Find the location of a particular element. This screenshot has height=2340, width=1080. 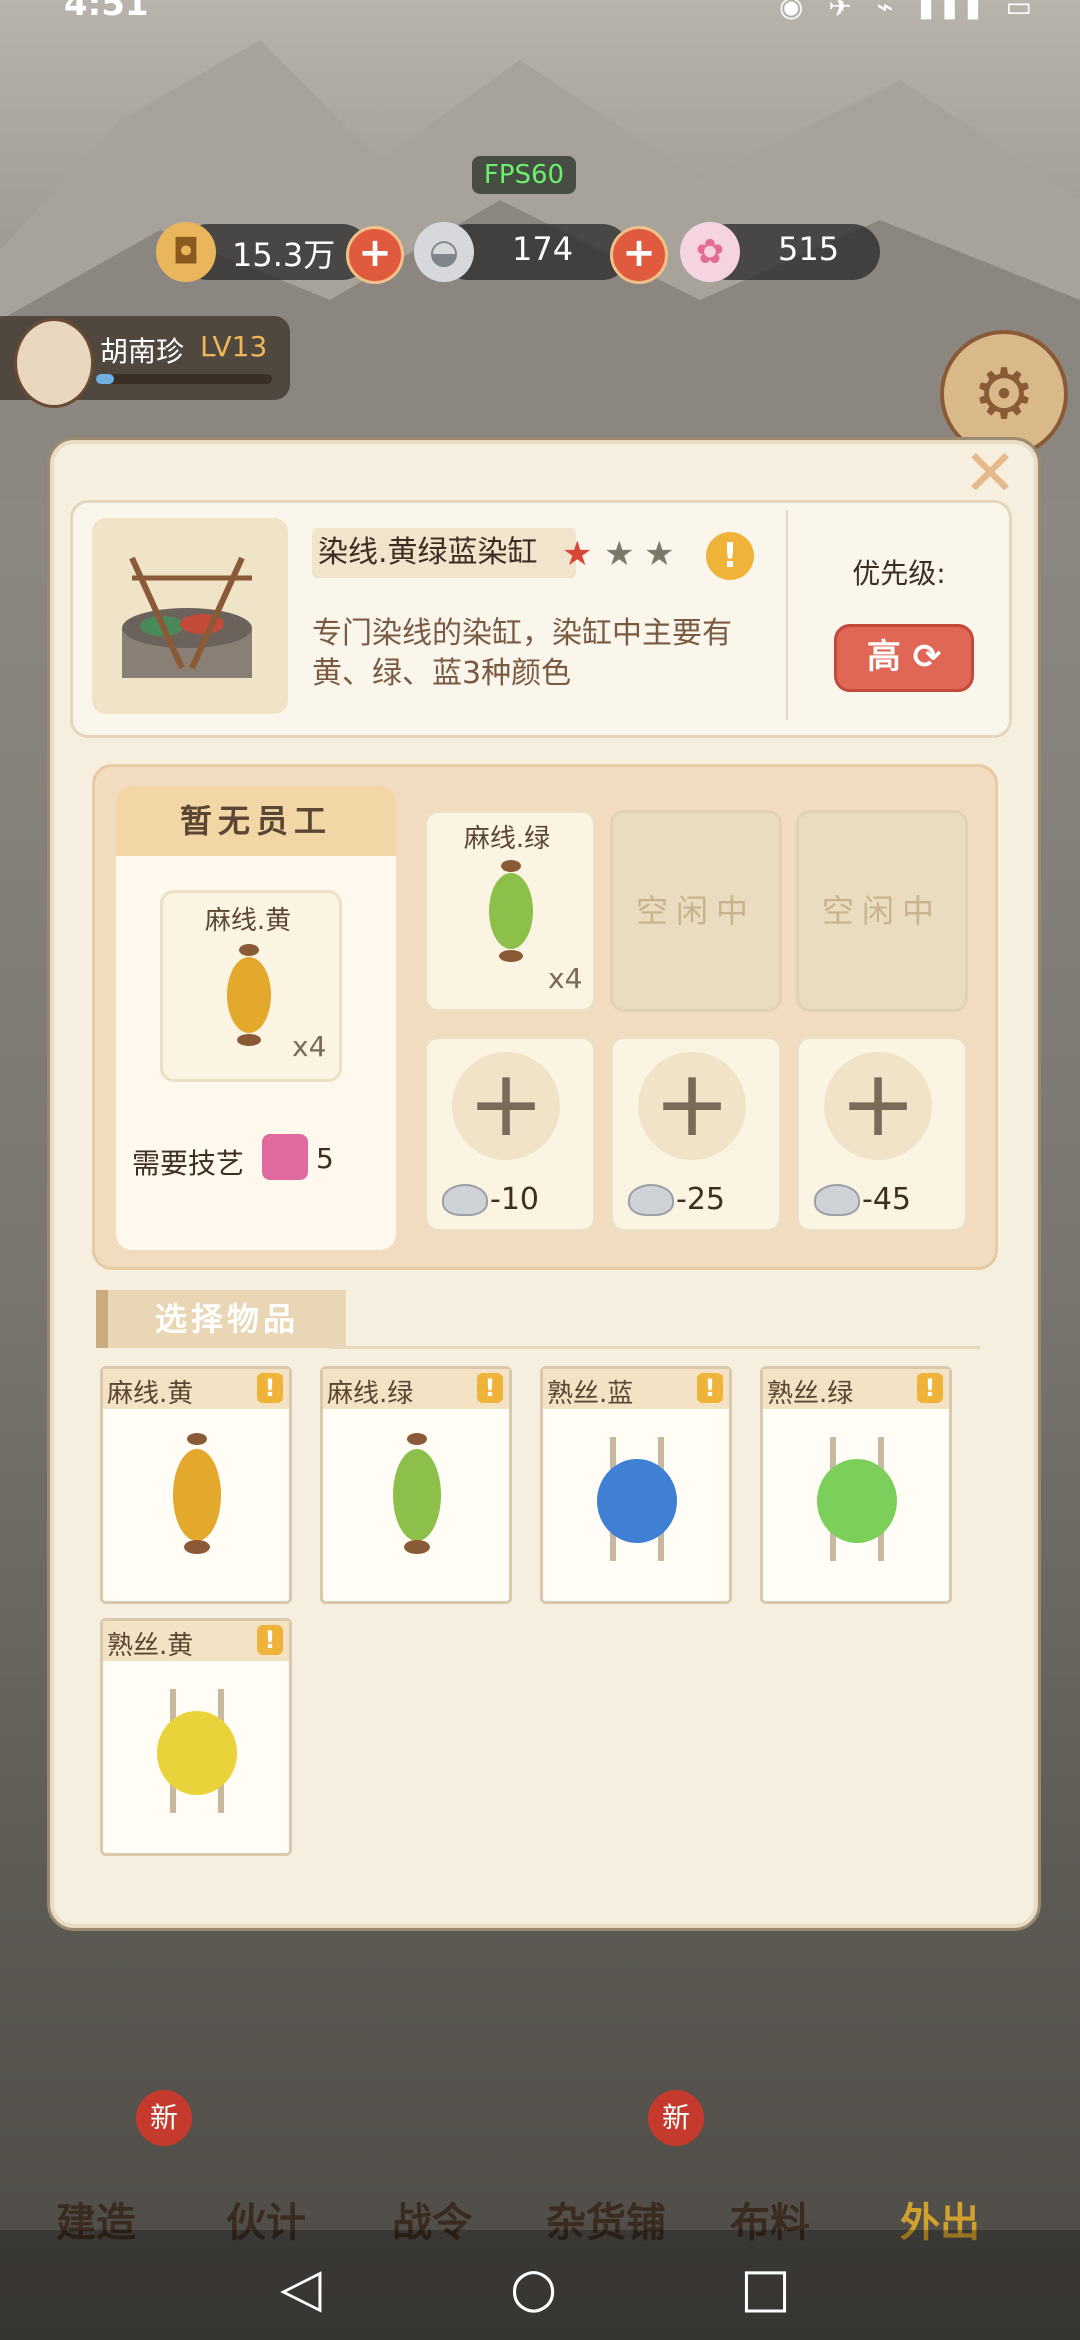

status-bar: 4:51 ◉ ✈ ⌁ ▮▮▮ ▭ is located at coordinates (540, 20).